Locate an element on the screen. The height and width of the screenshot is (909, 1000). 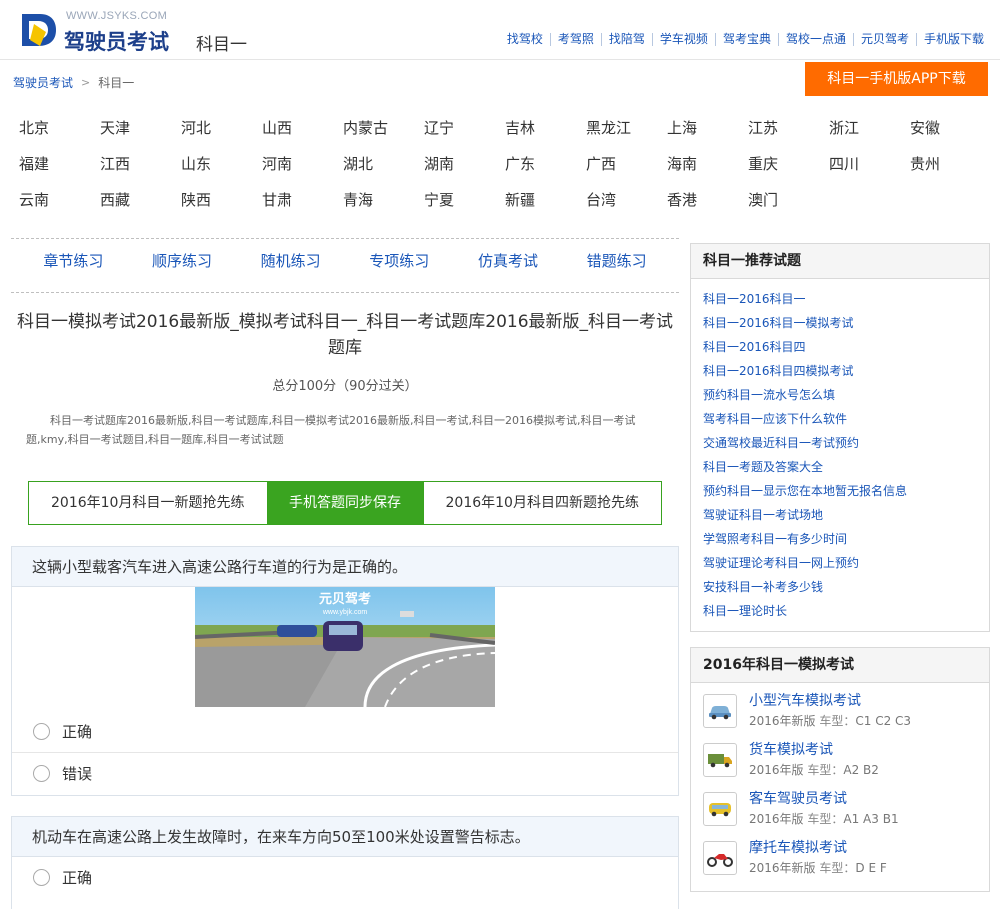
province-link: 福建 is located at coordinates (59, 164).